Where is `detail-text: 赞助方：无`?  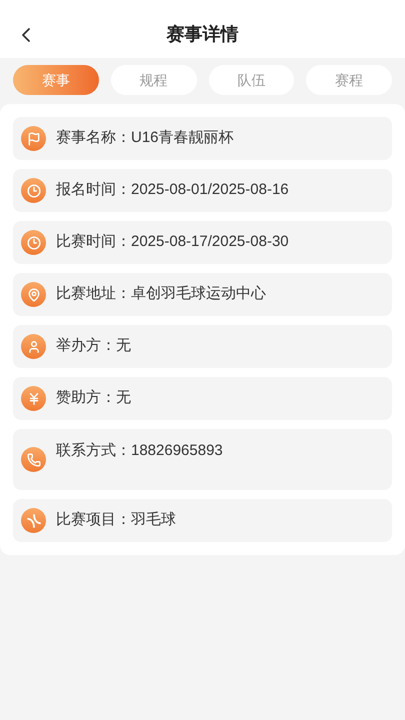 detail-text: 赞助方：无 is located at coordinates (93, 398).